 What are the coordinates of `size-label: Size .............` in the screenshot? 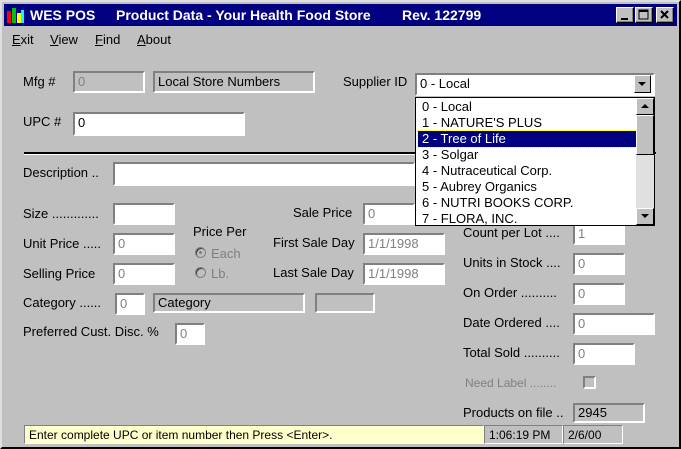 It's located at (61, 213).